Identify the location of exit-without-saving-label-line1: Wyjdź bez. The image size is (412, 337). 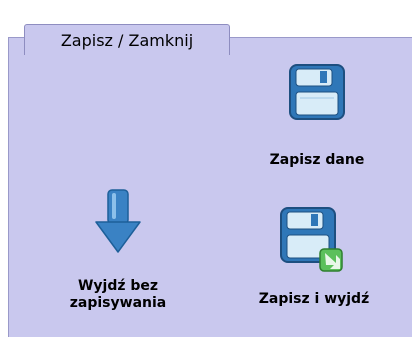
(118, 286).